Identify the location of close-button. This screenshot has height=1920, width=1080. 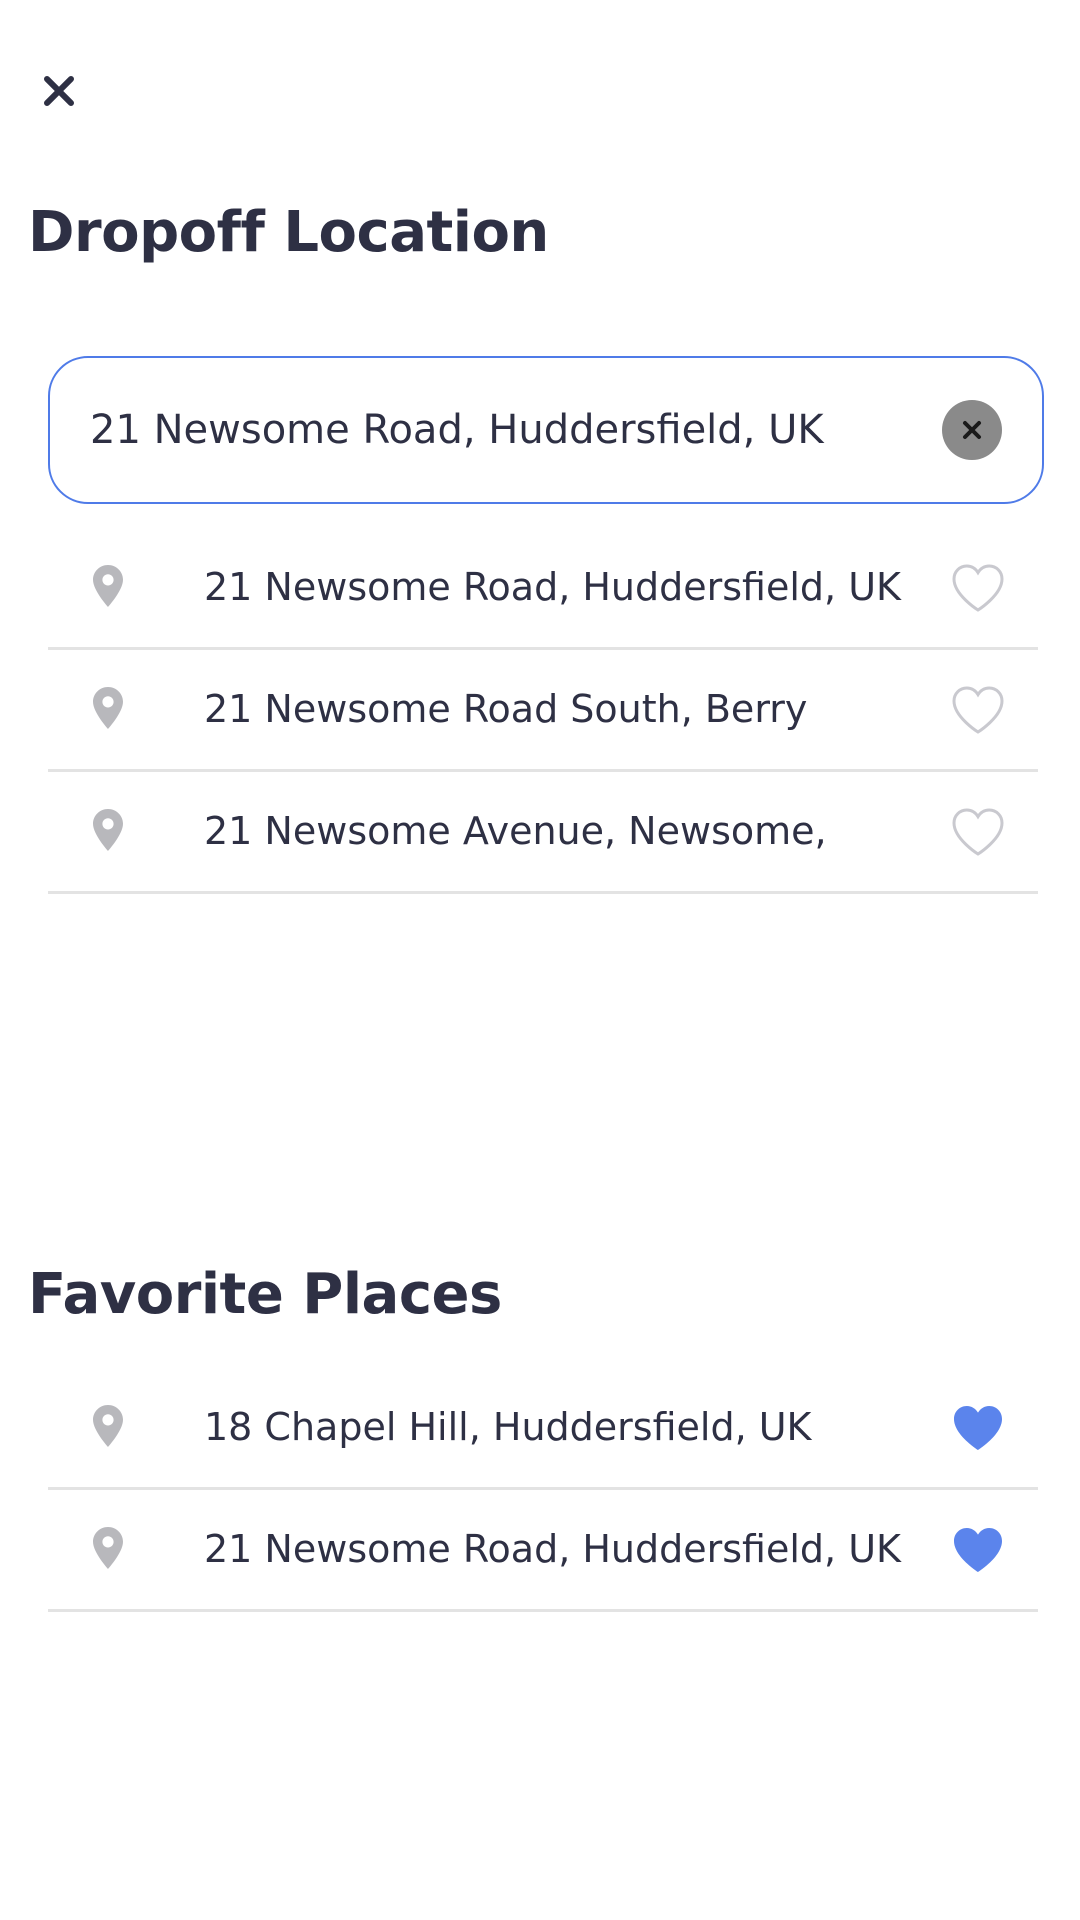
(59, 91).